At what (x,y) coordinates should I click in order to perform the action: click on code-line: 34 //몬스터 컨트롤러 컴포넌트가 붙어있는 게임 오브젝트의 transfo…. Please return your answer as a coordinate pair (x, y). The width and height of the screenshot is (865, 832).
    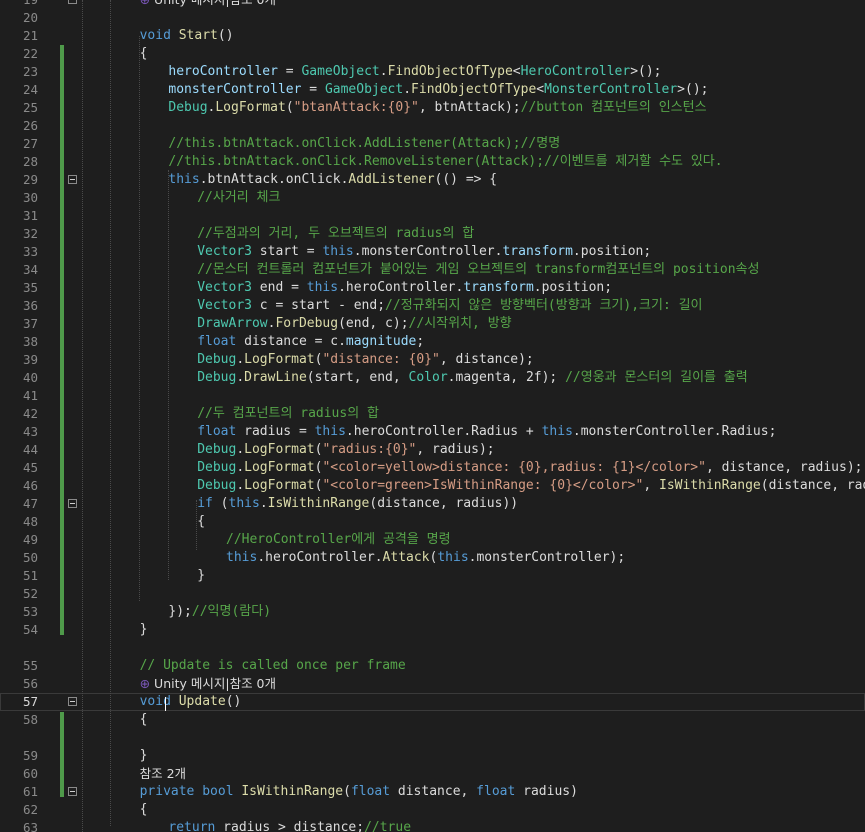
    Looking at the image, I should click on (432, 270).